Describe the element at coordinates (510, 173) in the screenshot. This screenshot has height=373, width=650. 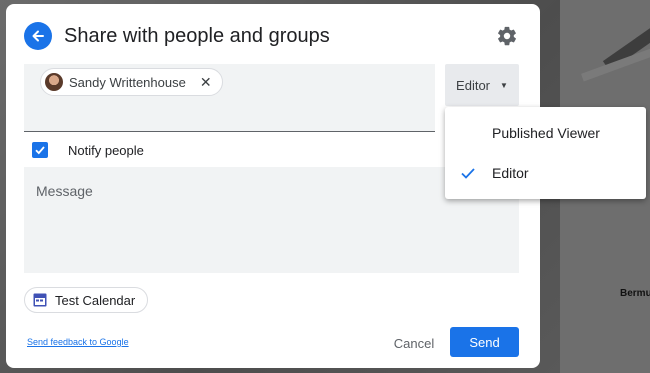
I see `role-option-label: Editor` at that location.